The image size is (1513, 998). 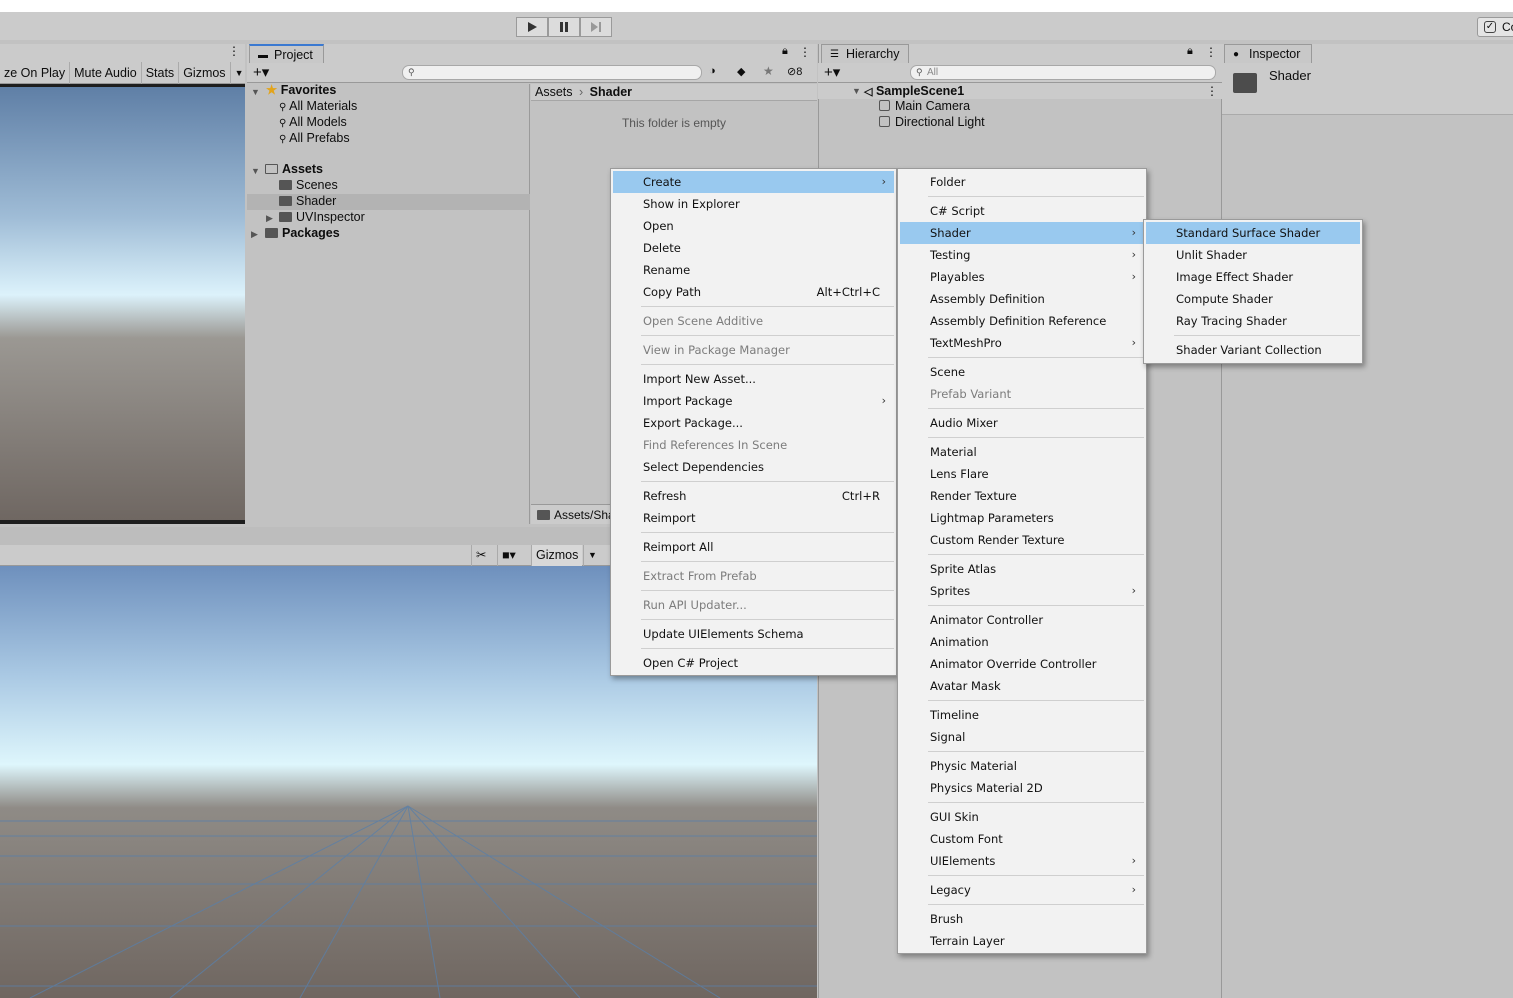 What do you see at coordinates (35, 72) in the screenshot?
I see `maximize-on-play-toggle: ze On Play` at bounding box center [35, 72].